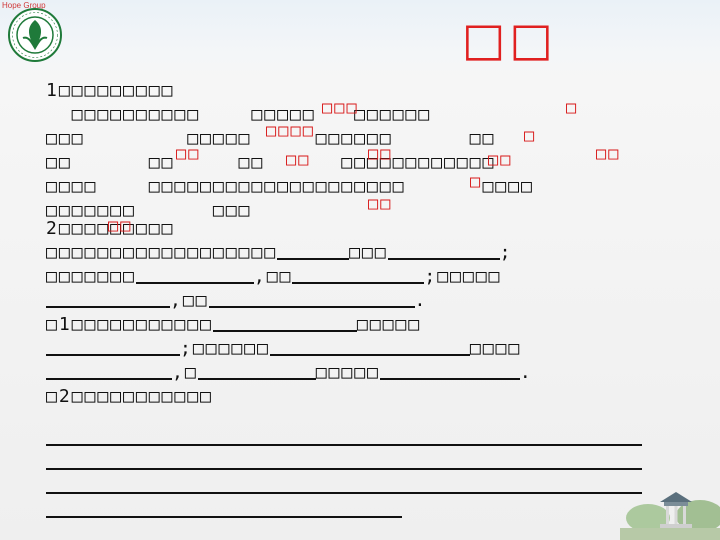 The width and height of the screenshot is (720, 540). I want to click on text-segment: ,□, so click(185, 372).